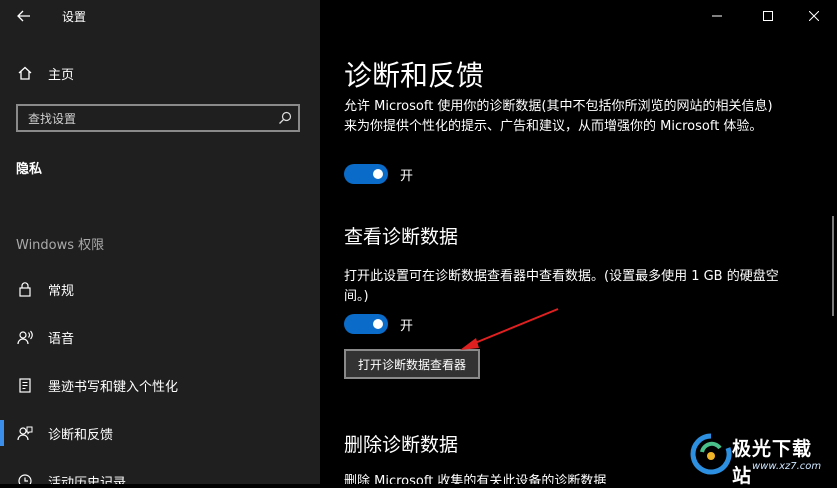 The height and width of the screenshot is (488, 837). Describe the element at coordinates (25, 337) in the screenshot. I see `speech-icon` at that location.